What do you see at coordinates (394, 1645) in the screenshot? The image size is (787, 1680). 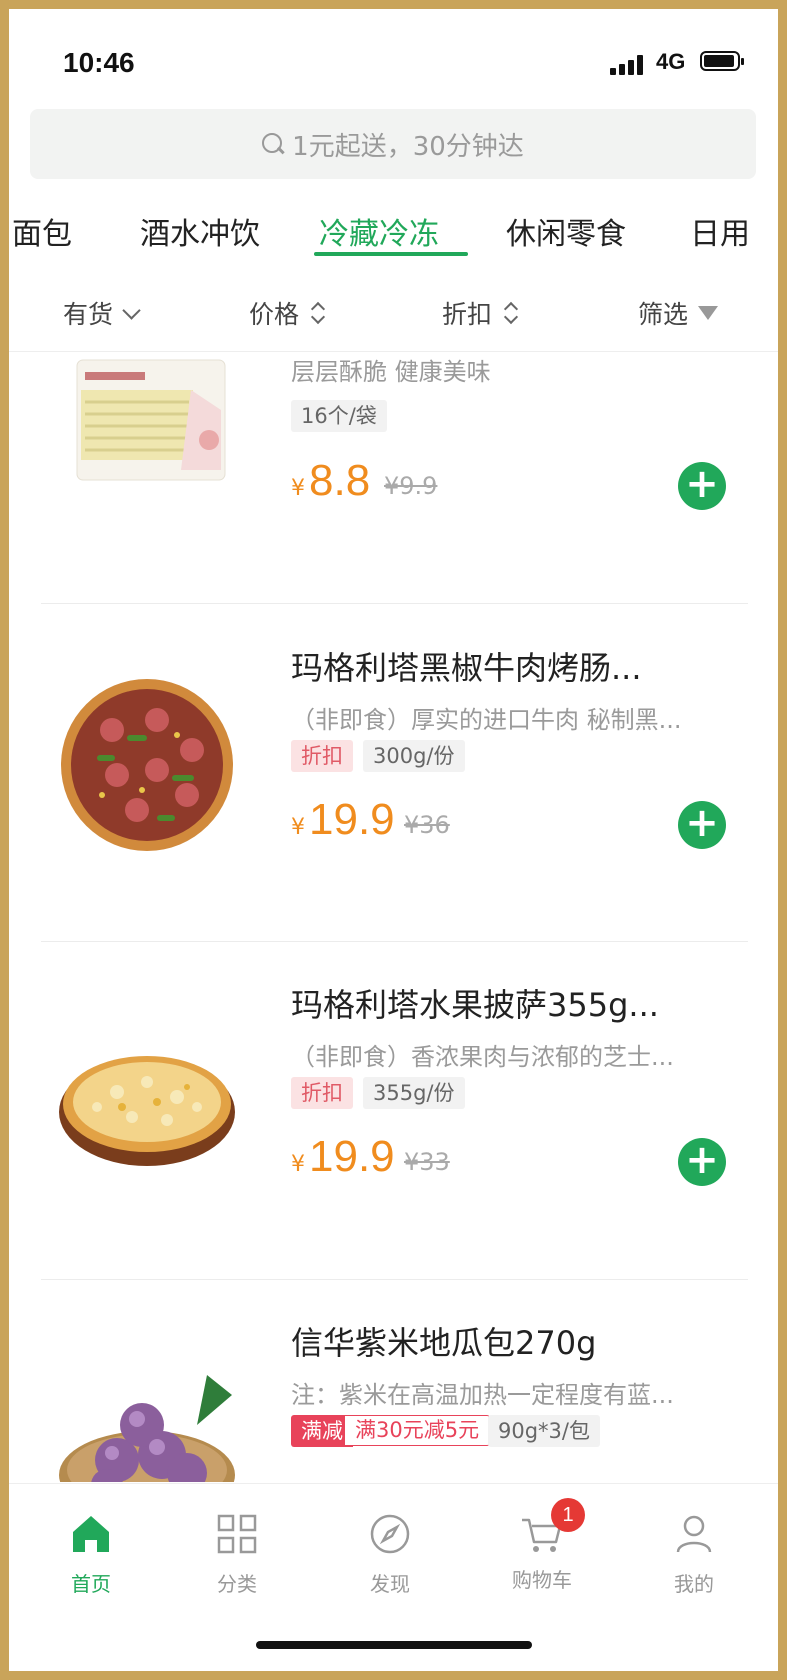 I see `home-indicator` at bounding box center [394, 1645].